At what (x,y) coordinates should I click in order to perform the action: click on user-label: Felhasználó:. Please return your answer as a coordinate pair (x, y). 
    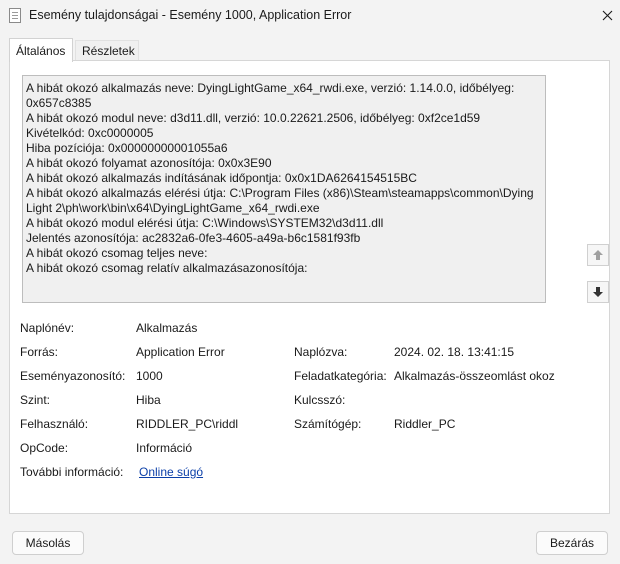
    Looking at the image, I should click on (54, 424).